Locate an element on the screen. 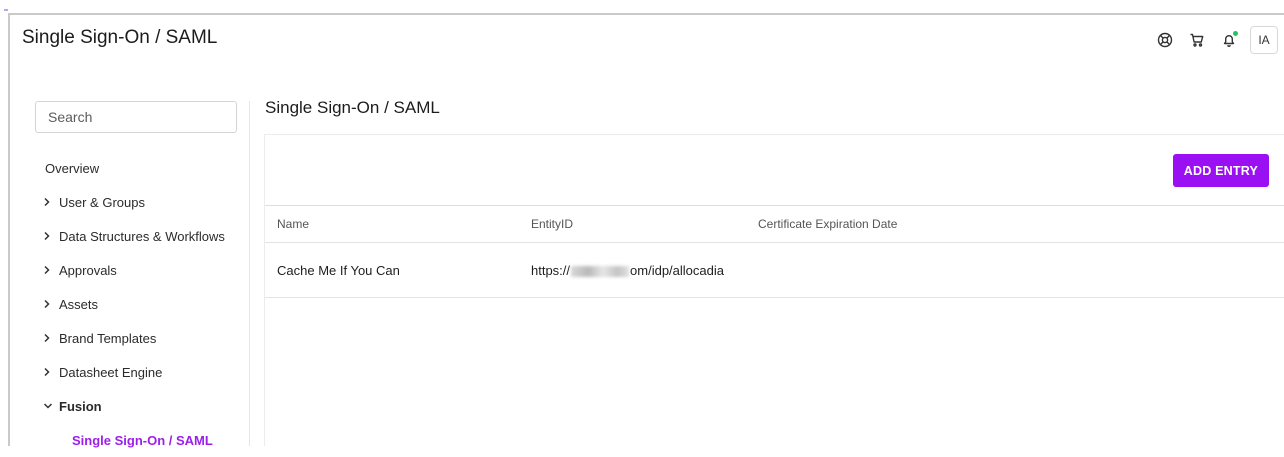  sidebar-item-brand-templates: Brand Templates is located at coordinates (142, 338).